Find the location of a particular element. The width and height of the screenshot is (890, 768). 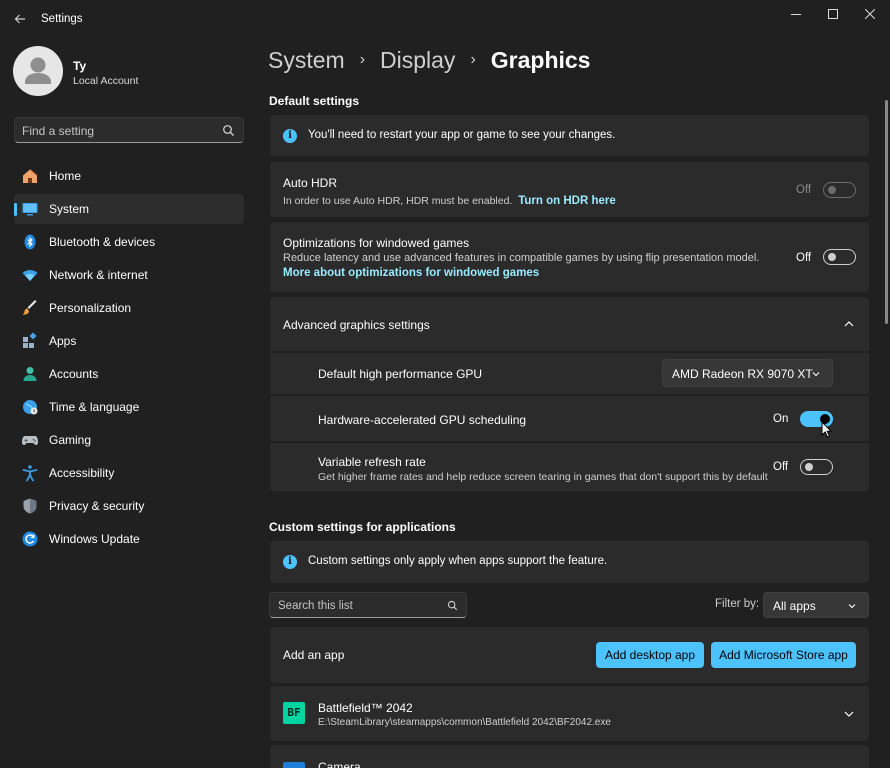

auto-hdr-title: Auto HDR is located at coordinates (310, 183).